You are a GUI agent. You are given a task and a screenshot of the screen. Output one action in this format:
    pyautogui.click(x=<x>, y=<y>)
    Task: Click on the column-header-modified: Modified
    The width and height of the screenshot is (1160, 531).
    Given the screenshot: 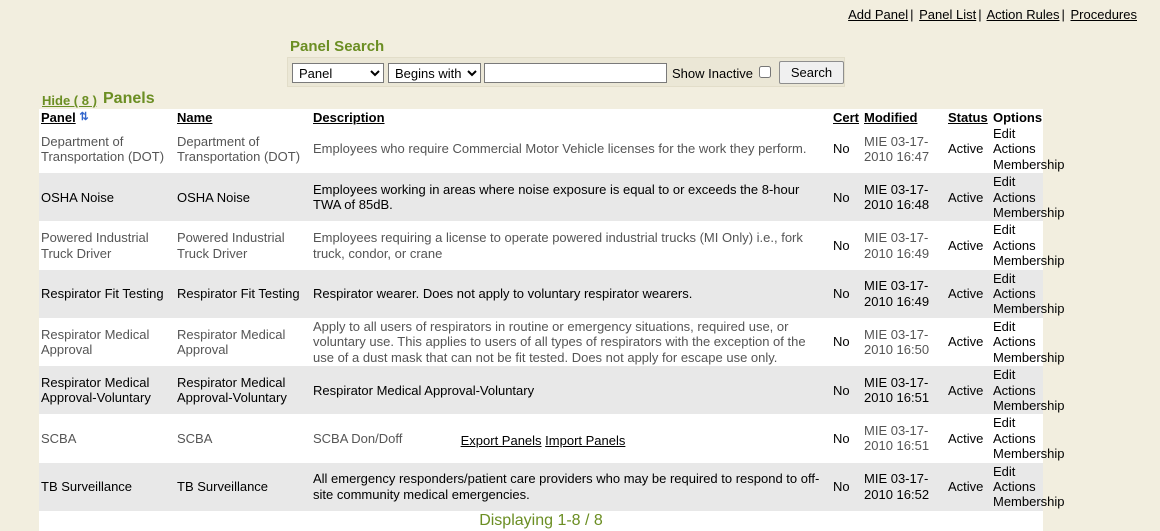 What is the action you would take?
    pyautogui.click(x=904, y=117)
    